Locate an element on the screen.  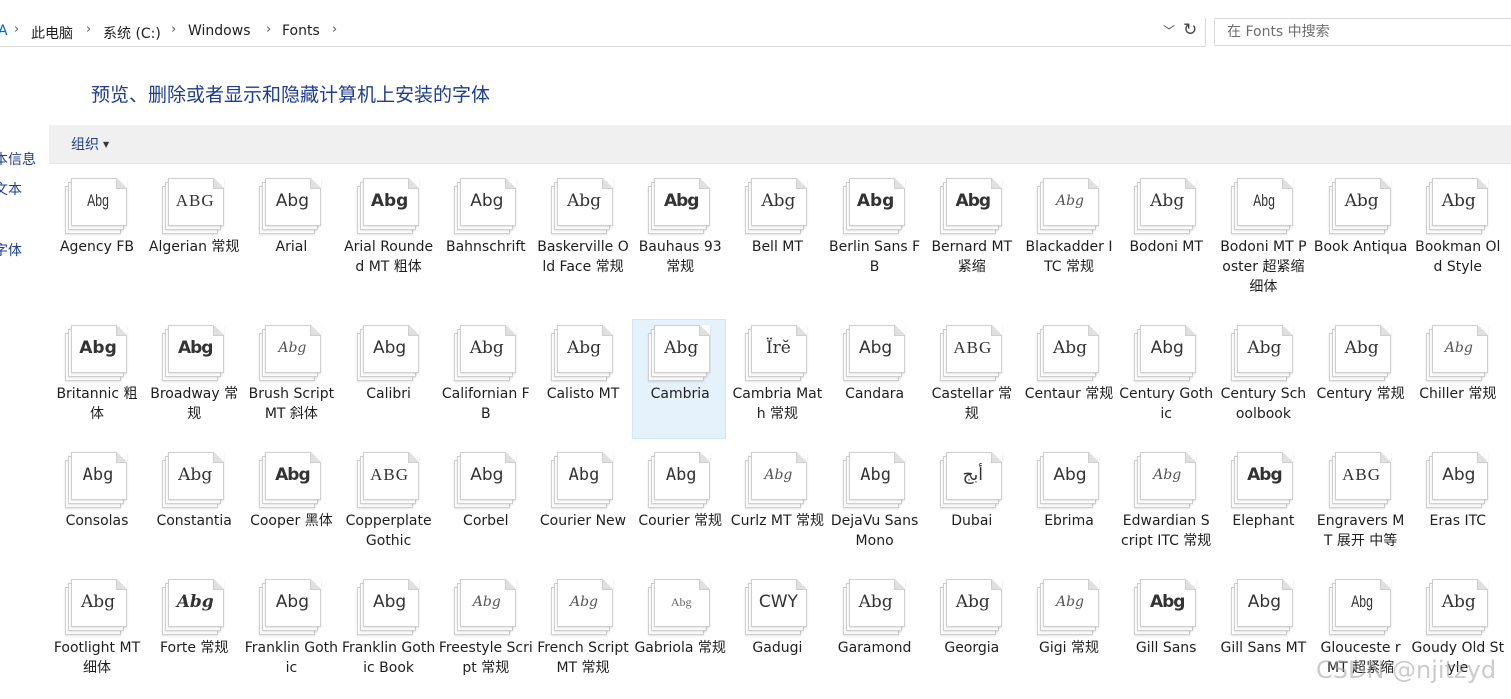
font-item: Abg Calisto MT is located at coordinates (582, 379).